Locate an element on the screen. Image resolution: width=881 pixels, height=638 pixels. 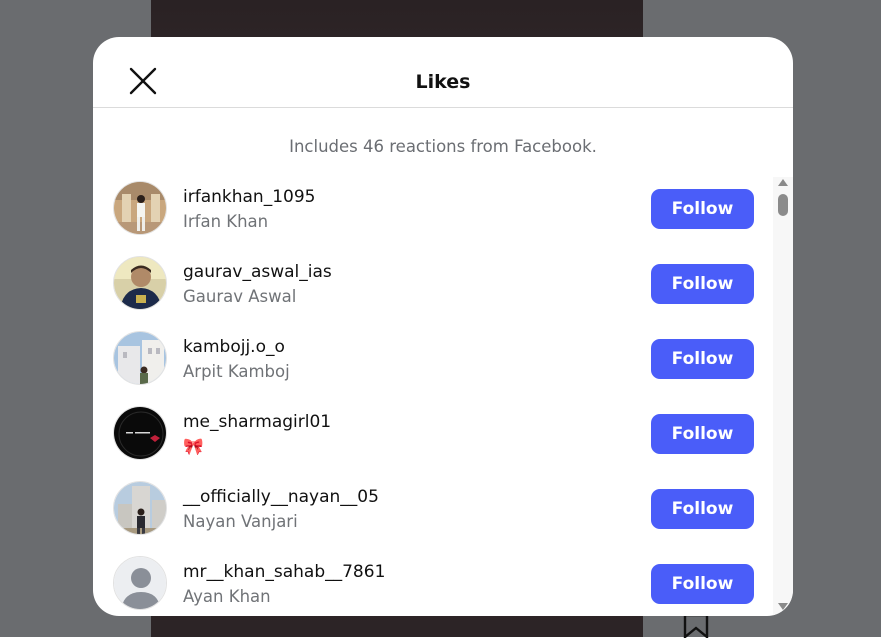
list-item: gaurav_aswal_ias Gaurav Aswal Follow is located at coordinates (433, 291).